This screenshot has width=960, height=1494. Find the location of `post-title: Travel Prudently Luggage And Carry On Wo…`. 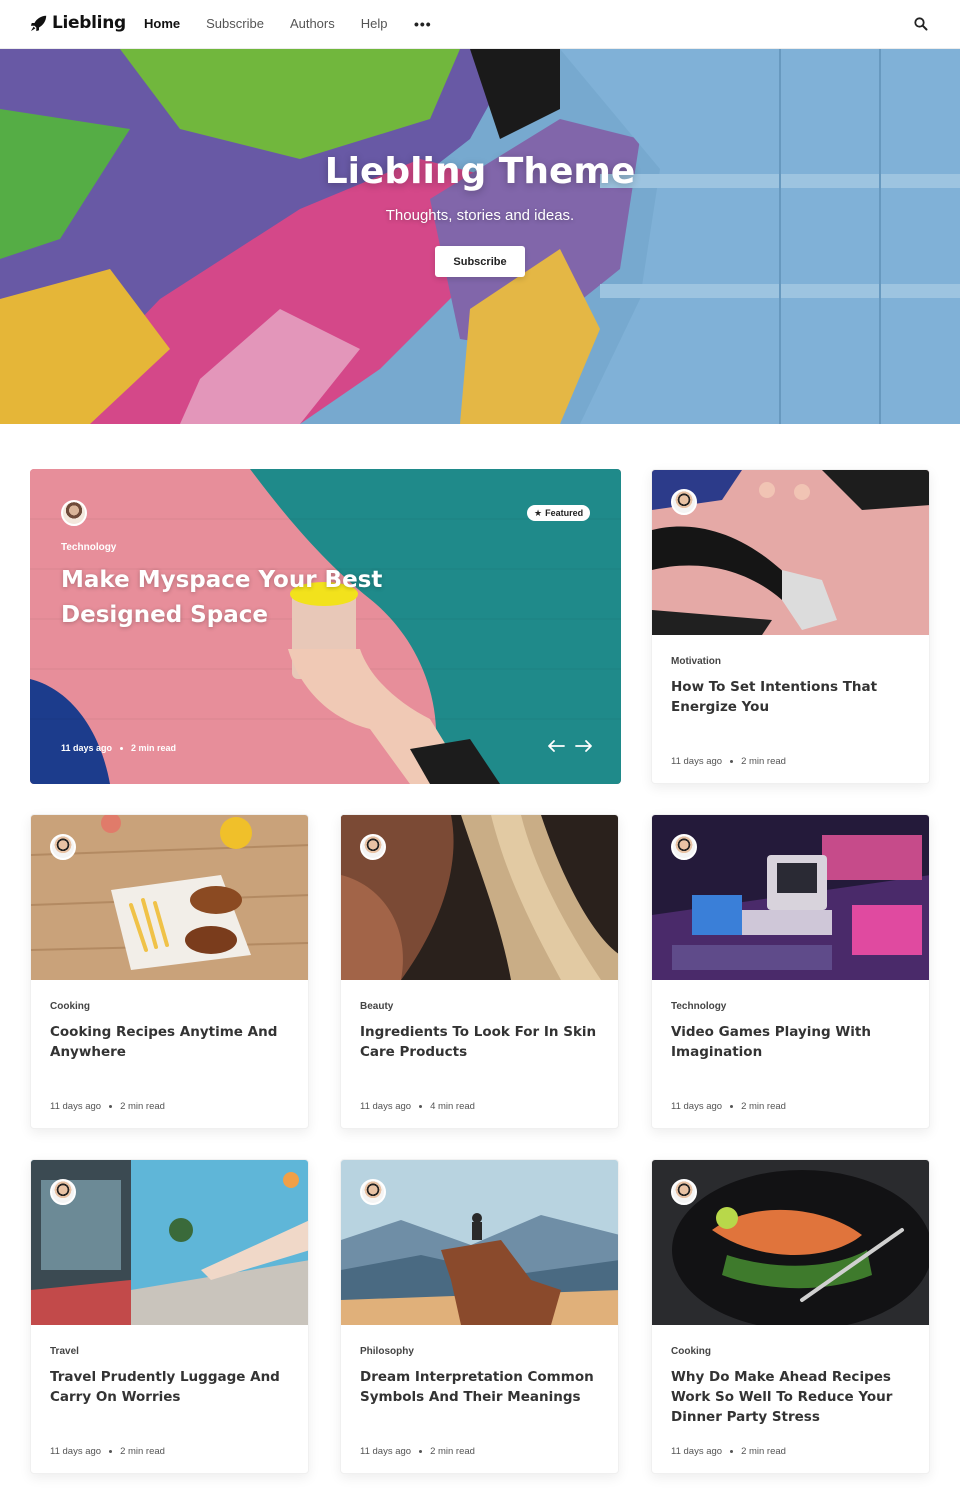

post-title: Travel Prudently Luggage And Carry On Wo… is located at coordinates (172, 1387).